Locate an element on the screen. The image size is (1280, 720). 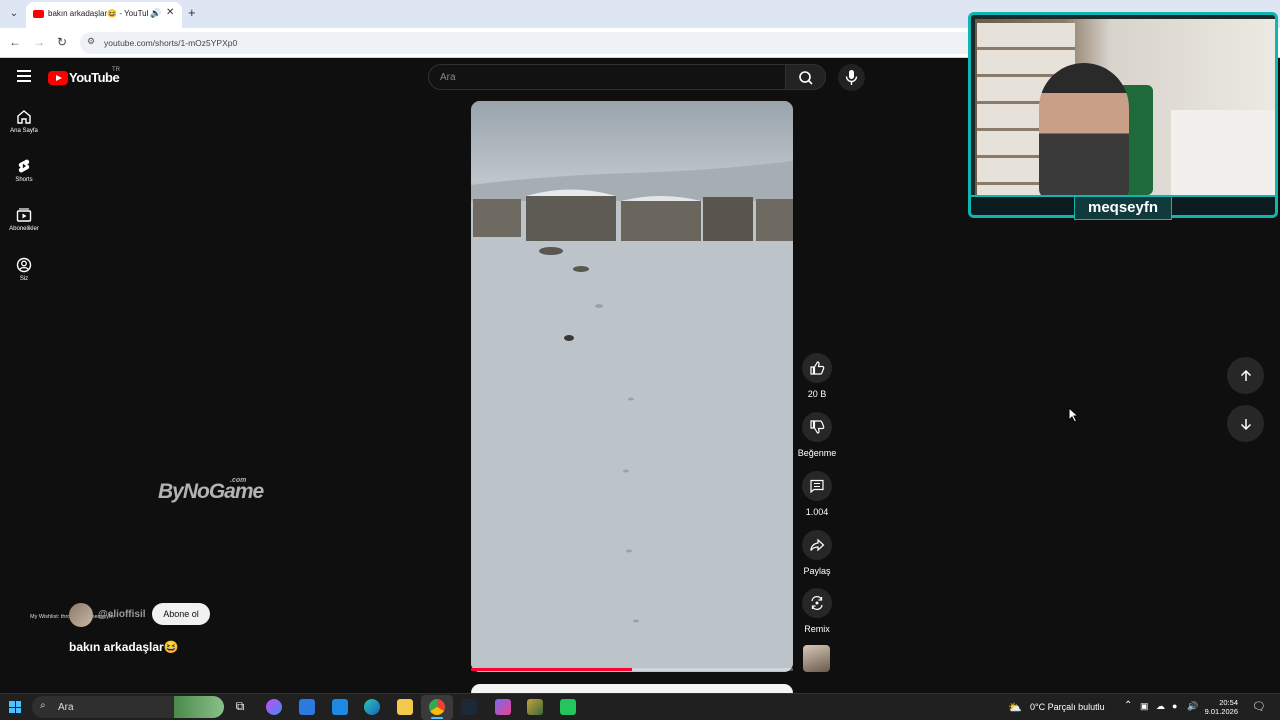
search-icon is located at coordinates (806, 78).